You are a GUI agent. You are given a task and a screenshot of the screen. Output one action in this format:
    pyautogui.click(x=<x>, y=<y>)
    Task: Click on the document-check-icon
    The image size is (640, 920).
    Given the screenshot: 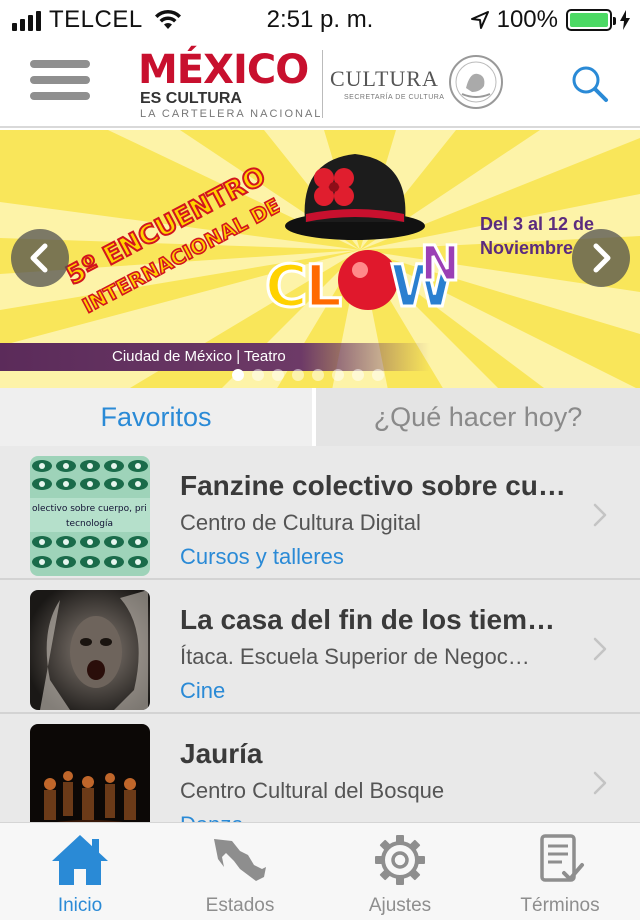 What is the action you would take?
    pyautogui.click(x=562, y=858)
    